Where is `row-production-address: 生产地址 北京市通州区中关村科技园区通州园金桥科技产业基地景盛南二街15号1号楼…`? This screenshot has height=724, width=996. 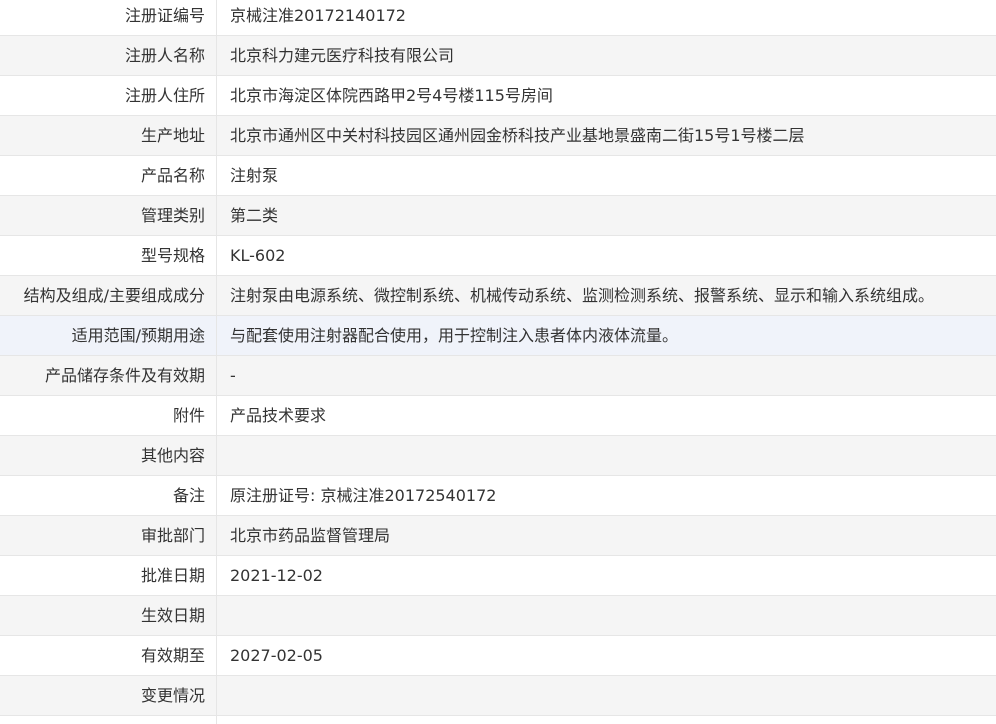 row-production-address: 生产地址 北京市通州区中关村科技园区通州园金桥科技产业基地景盛南二街15号1号楼… is located at coordinates (498, 136).